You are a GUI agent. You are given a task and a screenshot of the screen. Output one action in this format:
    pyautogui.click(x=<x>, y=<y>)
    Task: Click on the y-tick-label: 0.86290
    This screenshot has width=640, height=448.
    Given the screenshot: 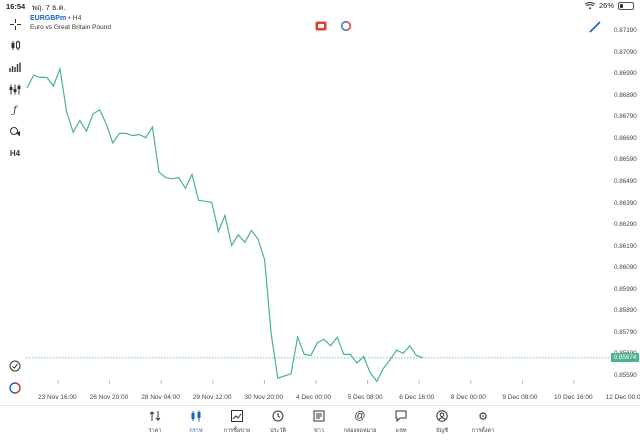 What is the action you would take?
    pyautogui.click(x=625, y=225)
    